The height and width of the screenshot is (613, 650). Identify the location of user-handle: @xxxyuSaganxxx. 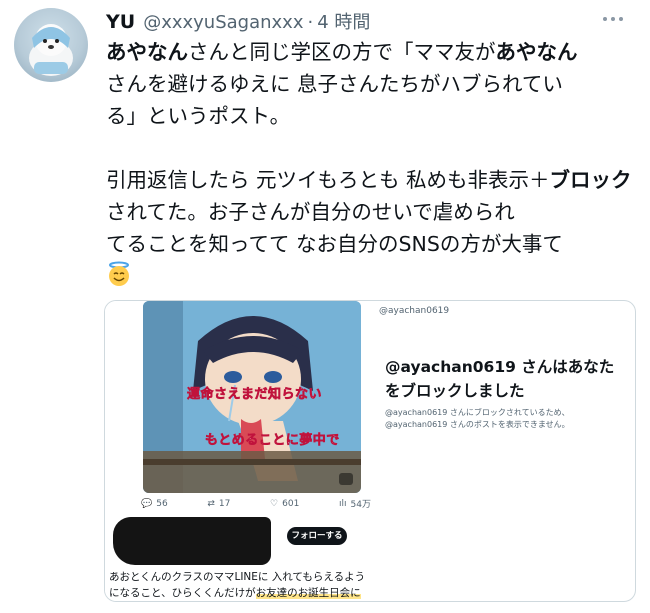
(223, 22).